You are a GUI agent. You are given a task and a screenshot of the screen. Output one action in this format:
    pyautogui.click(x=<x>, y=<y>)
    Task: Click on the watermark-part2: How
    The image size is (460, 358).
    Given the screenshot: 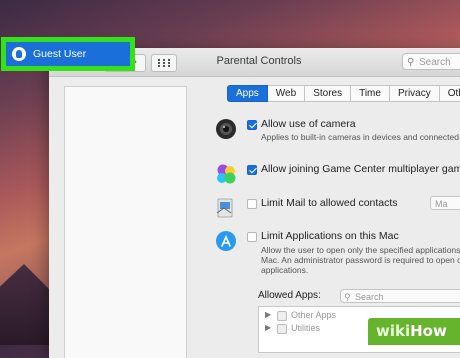 What is the action you would take?
    pyautogui.click(x=428, y=331)
    